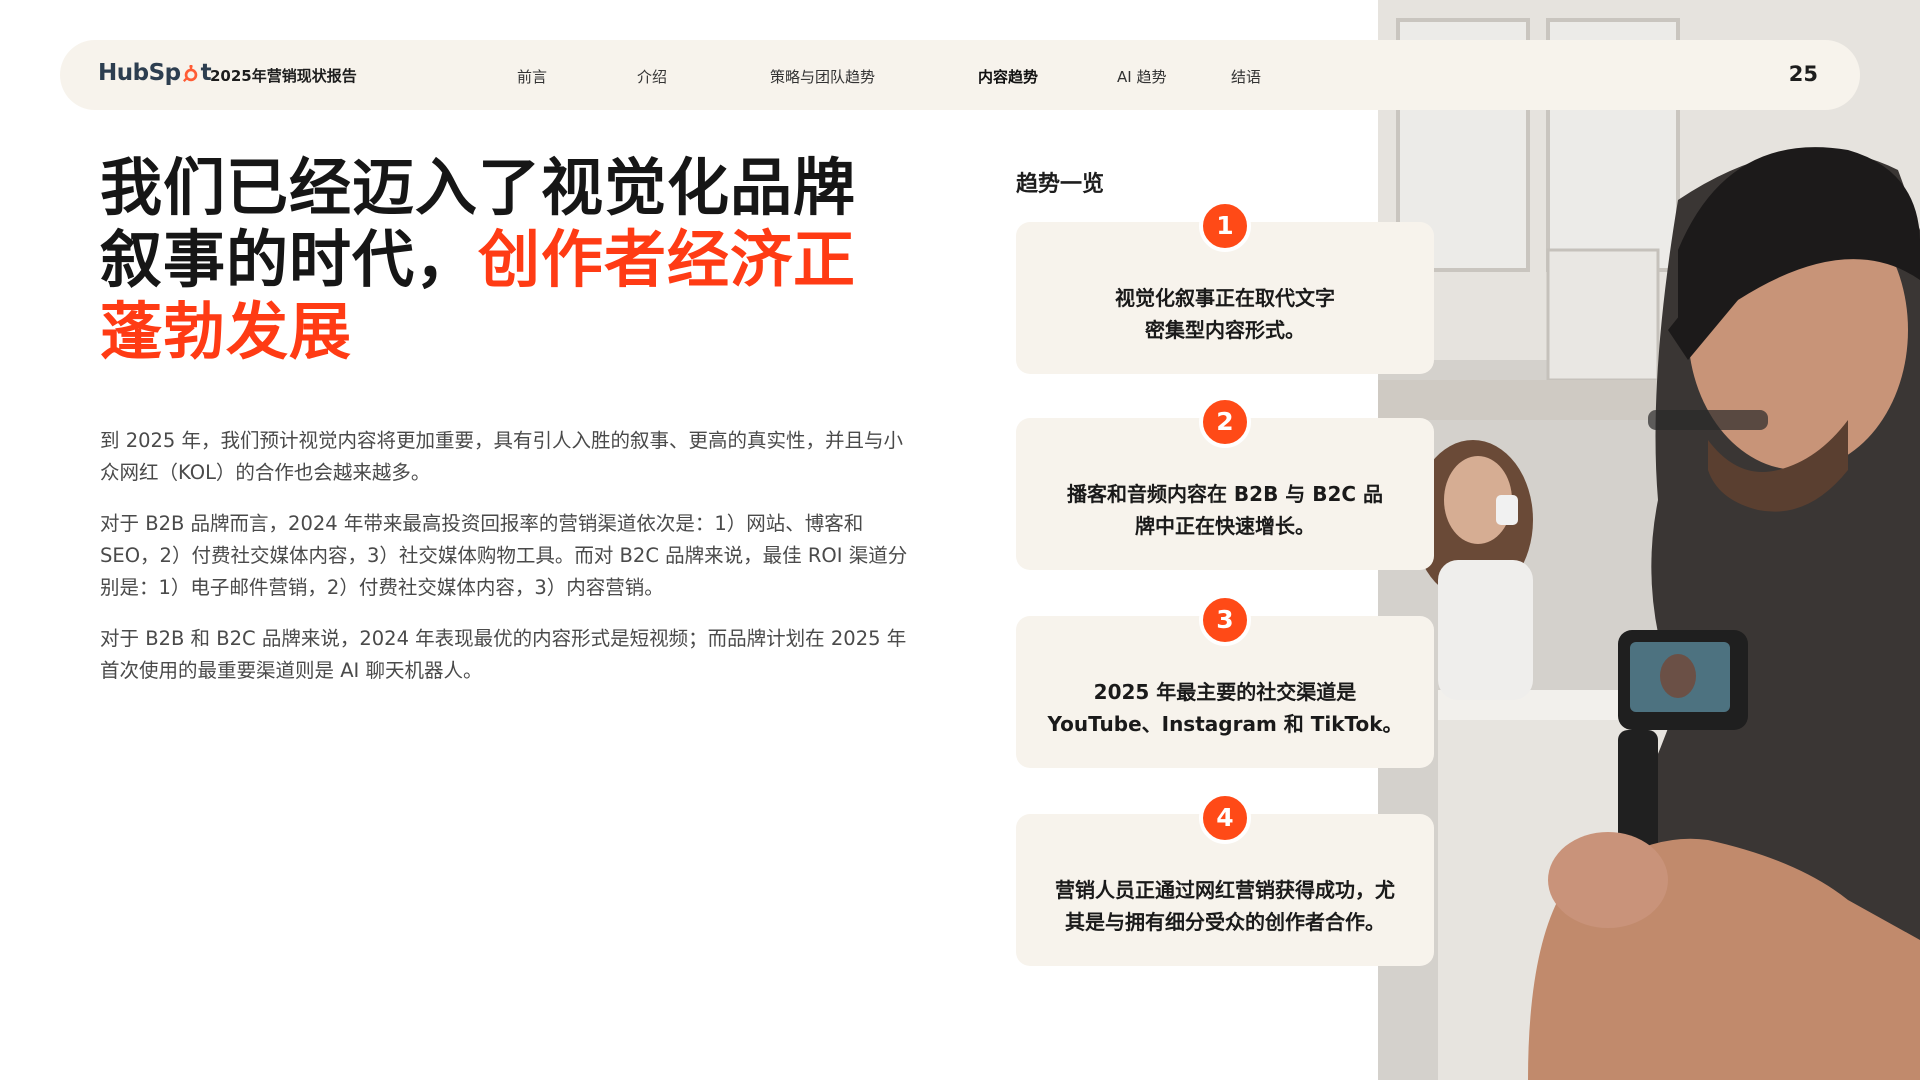 Image resolution: width=1920 pixels, height=1080 pixels. What do you see at coordinates (289, 259) in the screenshot?
I see `headline-line-2-plain: 叙事的时代，` at bounding box center [289, 259].